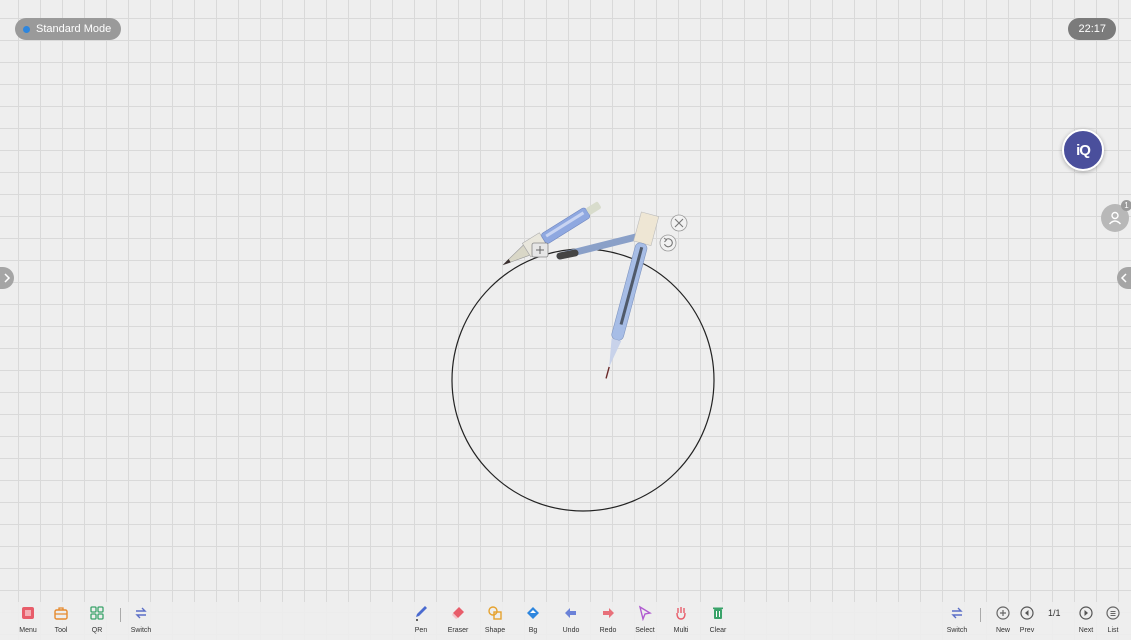 The width and height of the screenshot is (1131, 640). Describe the element at coordinates (1027, 630) in the screenshot. I see `prev-page-label: Prev` at that location.